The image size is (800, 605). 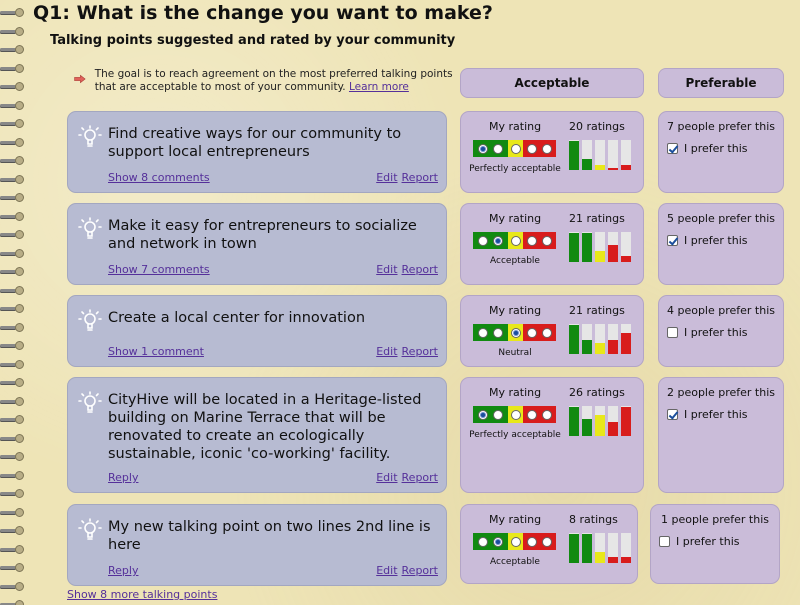 What do you see at coordinates (80, 79) in the screenshot?
I see `arrow-right-icon` at bounding box center [80, 79].